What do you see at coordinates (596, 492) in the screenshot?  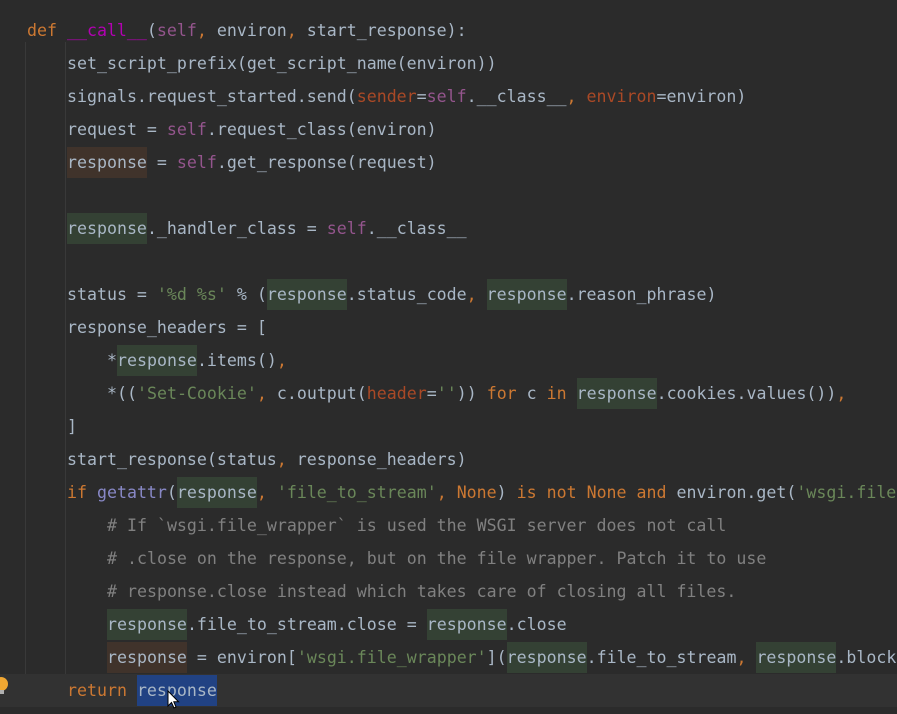 I see `code-token: is not None and` at bounding box center [596, 492].